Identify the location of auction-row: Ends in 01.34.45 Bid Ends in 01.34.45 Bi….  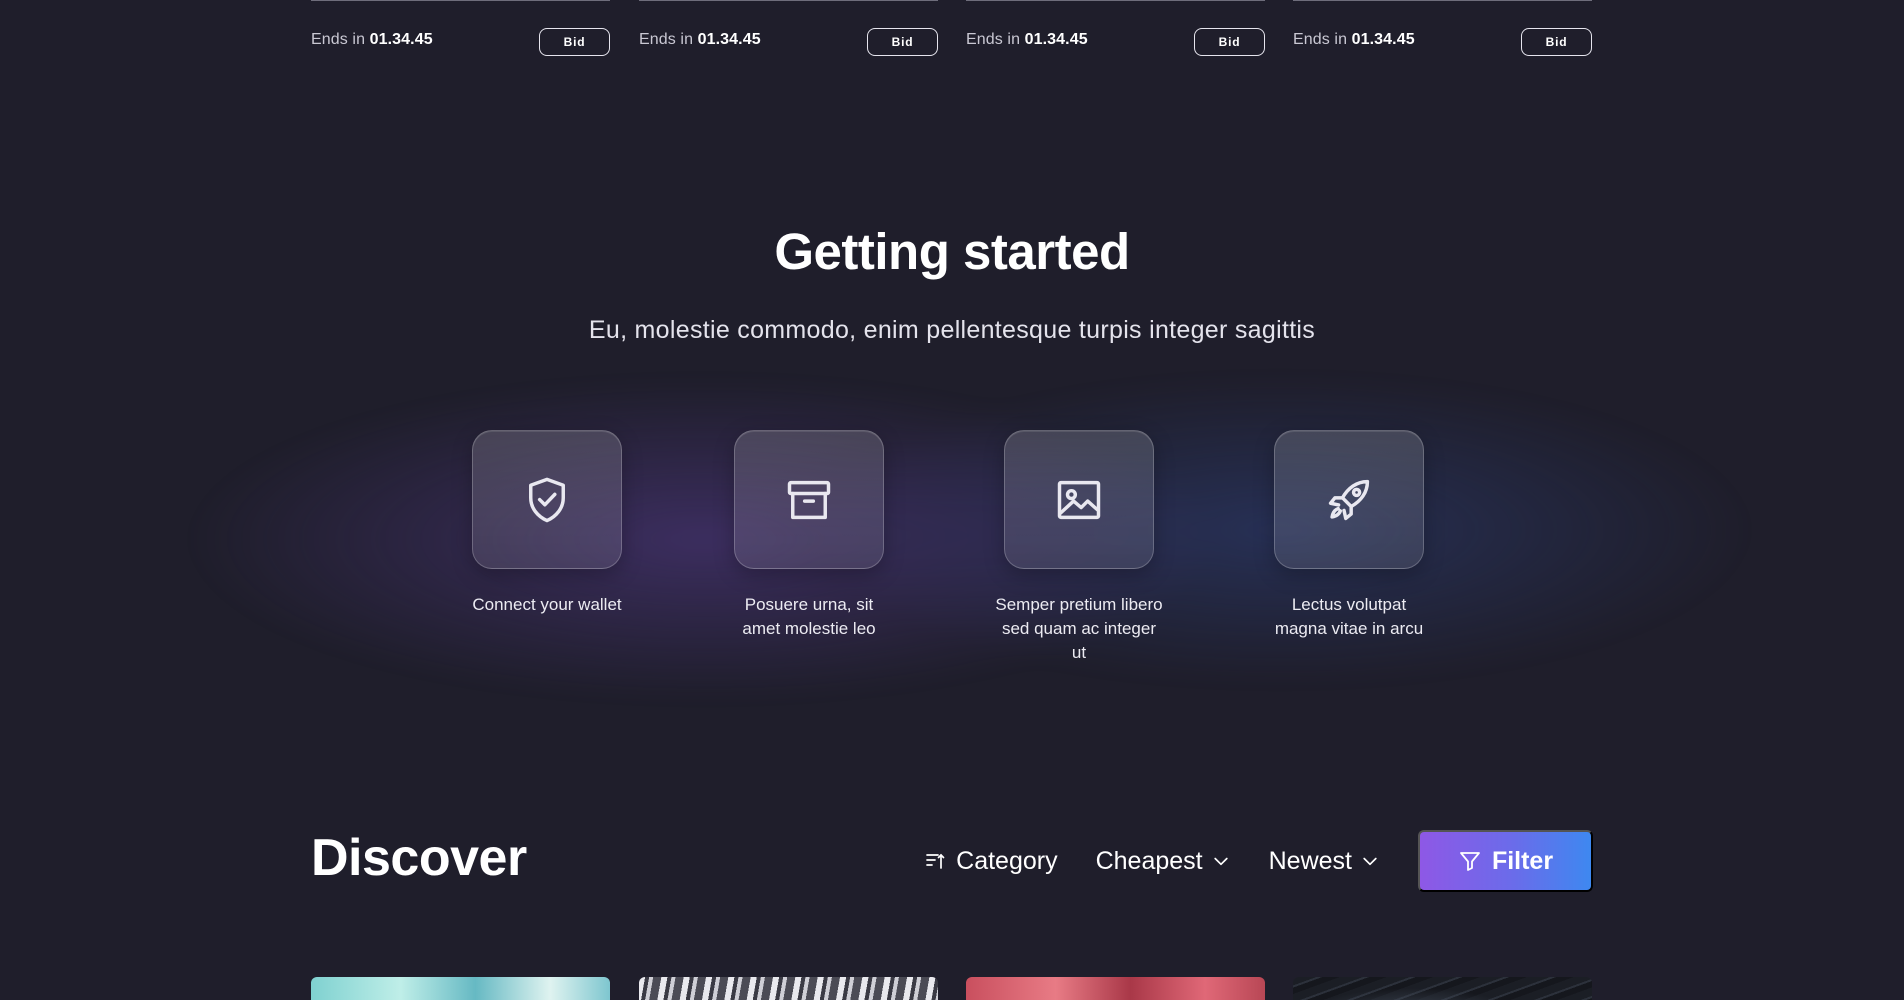
(952, 35).